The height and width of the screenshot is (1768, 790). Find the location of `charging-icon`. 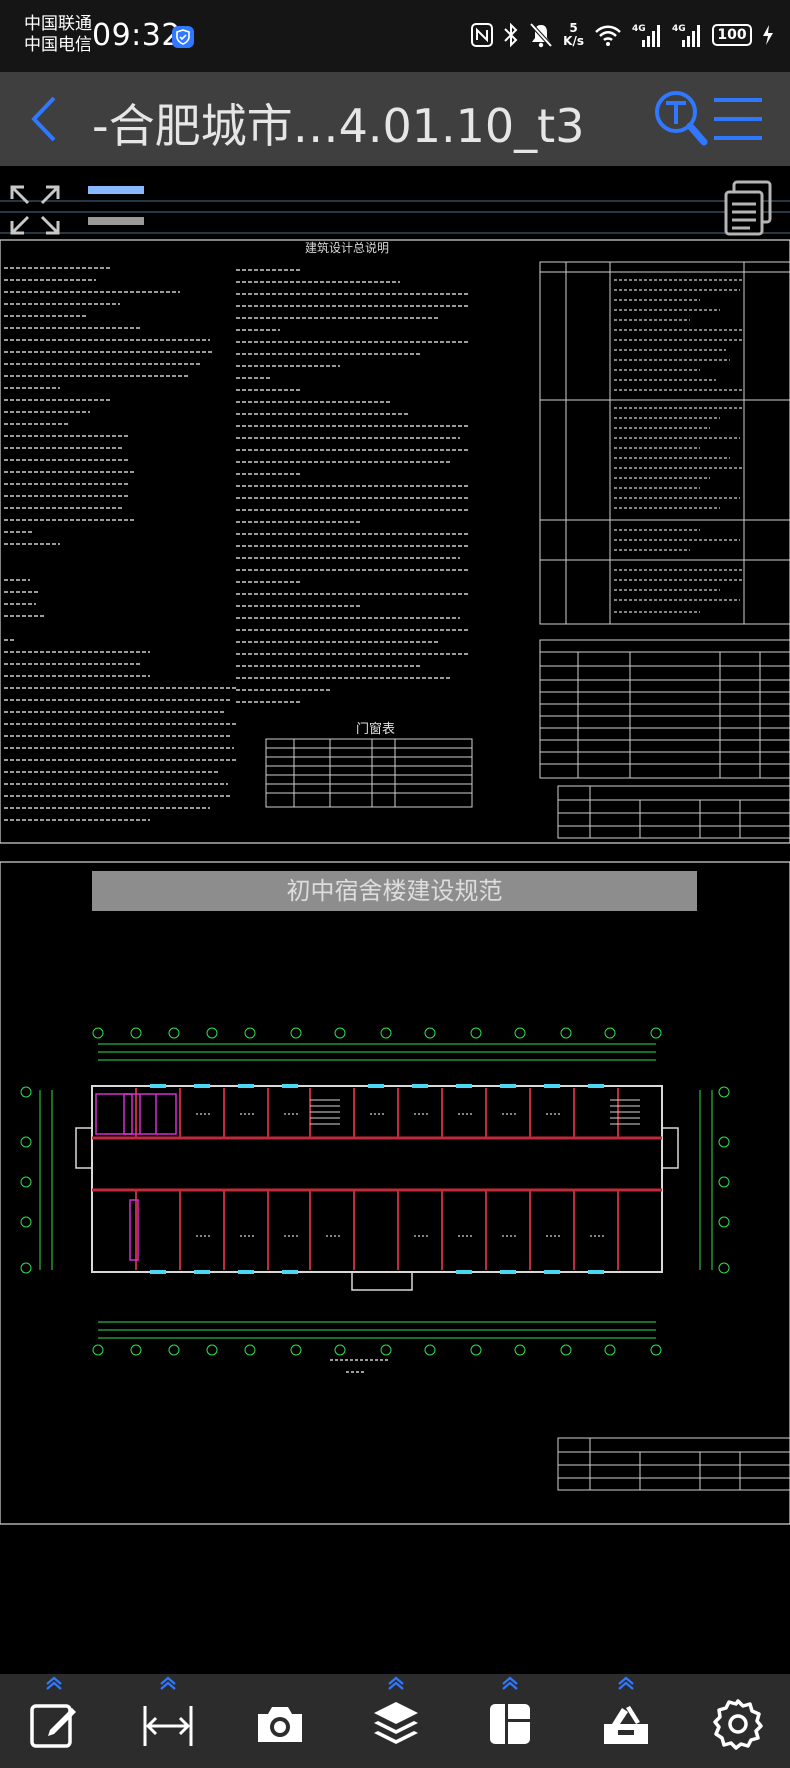

charging-icon is located at coordinates (768, 35).